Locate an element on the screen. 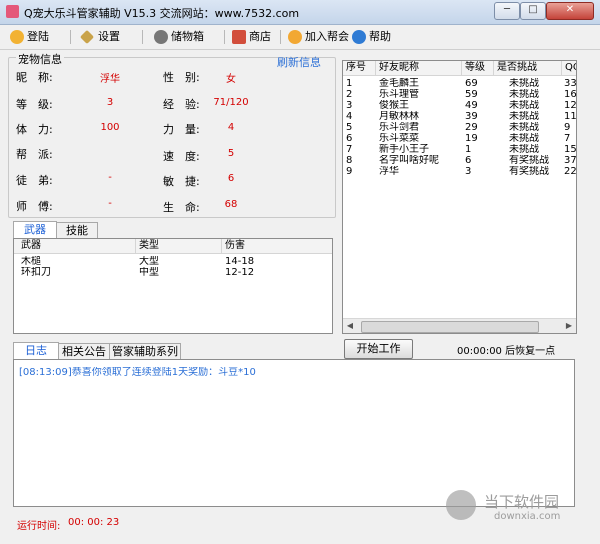 This screenshot has height=544, width=600. join-guild-button: 加入帮会 is located at coordinates (318, 37).